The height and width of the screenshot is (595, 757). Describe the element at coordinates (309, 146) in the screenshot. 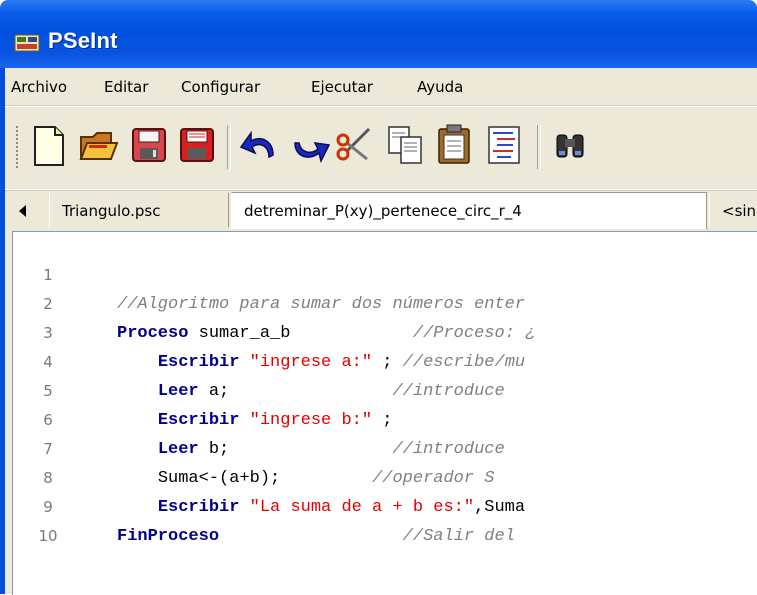

I see `redo-icon` at that location.